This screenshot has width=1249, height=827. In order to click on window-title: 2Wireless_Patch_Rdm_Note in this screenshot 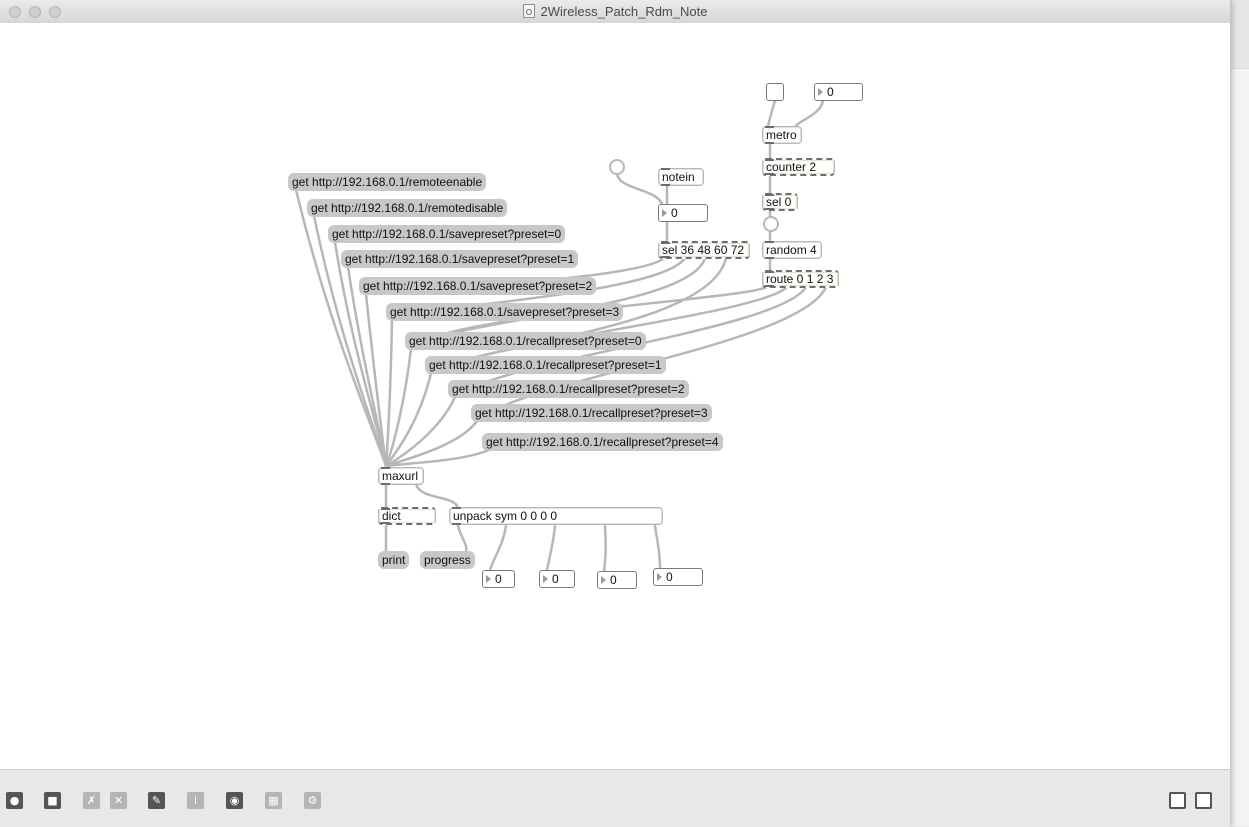, I will do `click(624, 11)`.